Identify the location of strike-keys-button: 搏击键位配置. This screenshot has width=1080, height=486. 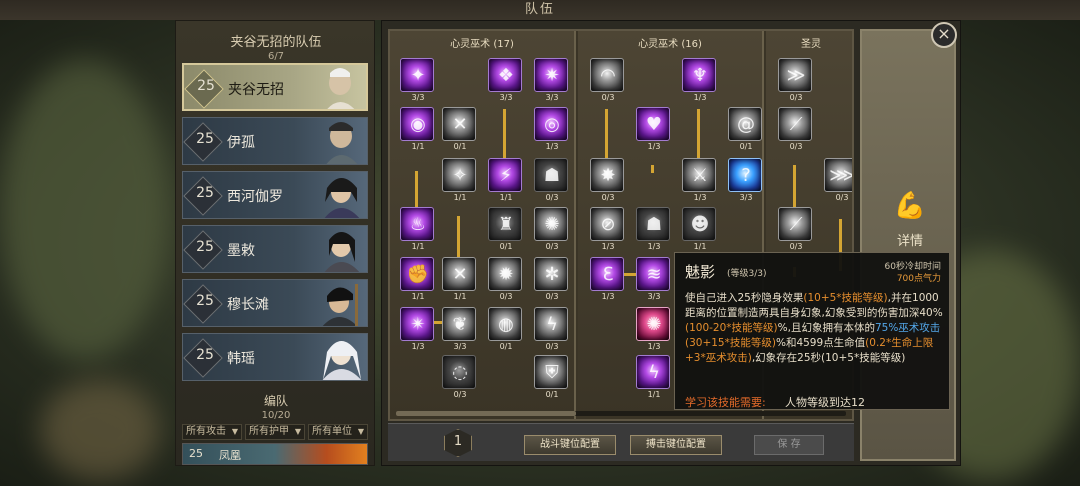
(676, 445).